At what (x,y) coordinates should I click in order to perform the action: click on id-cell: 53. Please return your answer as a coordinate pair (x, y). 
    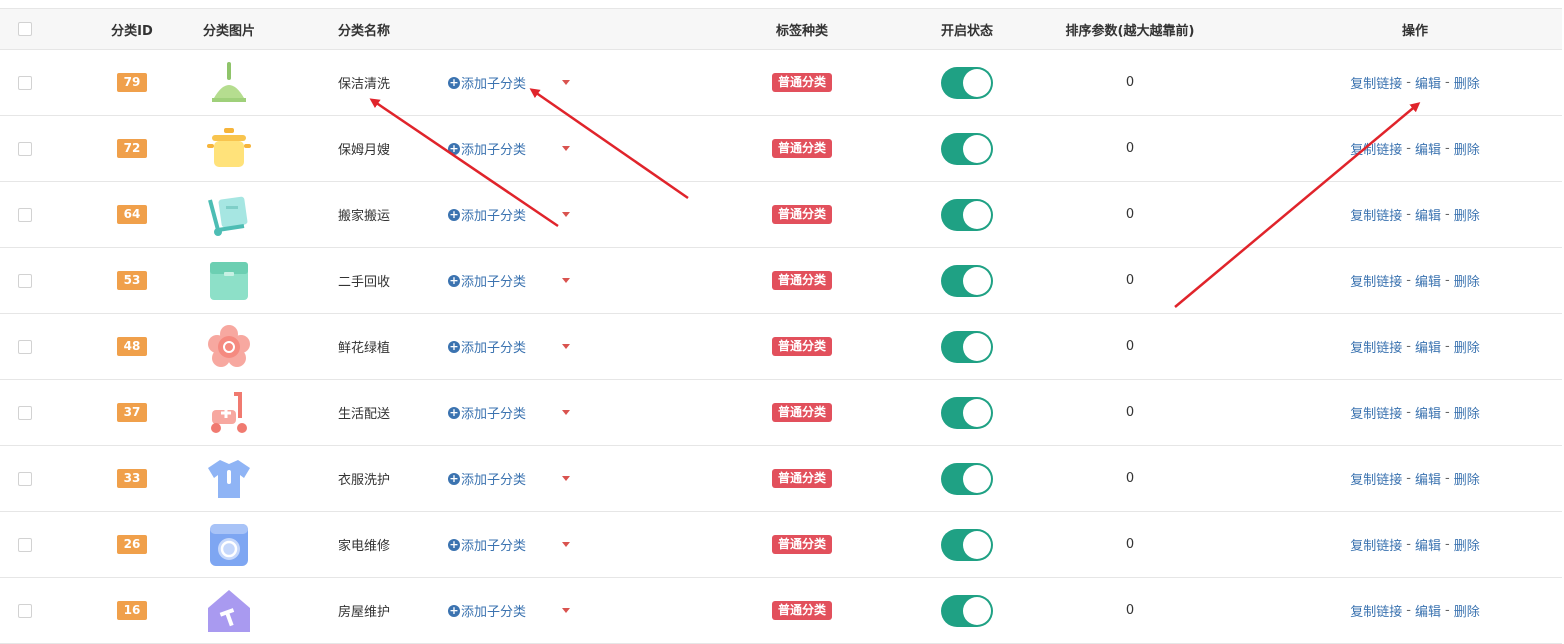
    Looking at the image, I should click on (132, 280).